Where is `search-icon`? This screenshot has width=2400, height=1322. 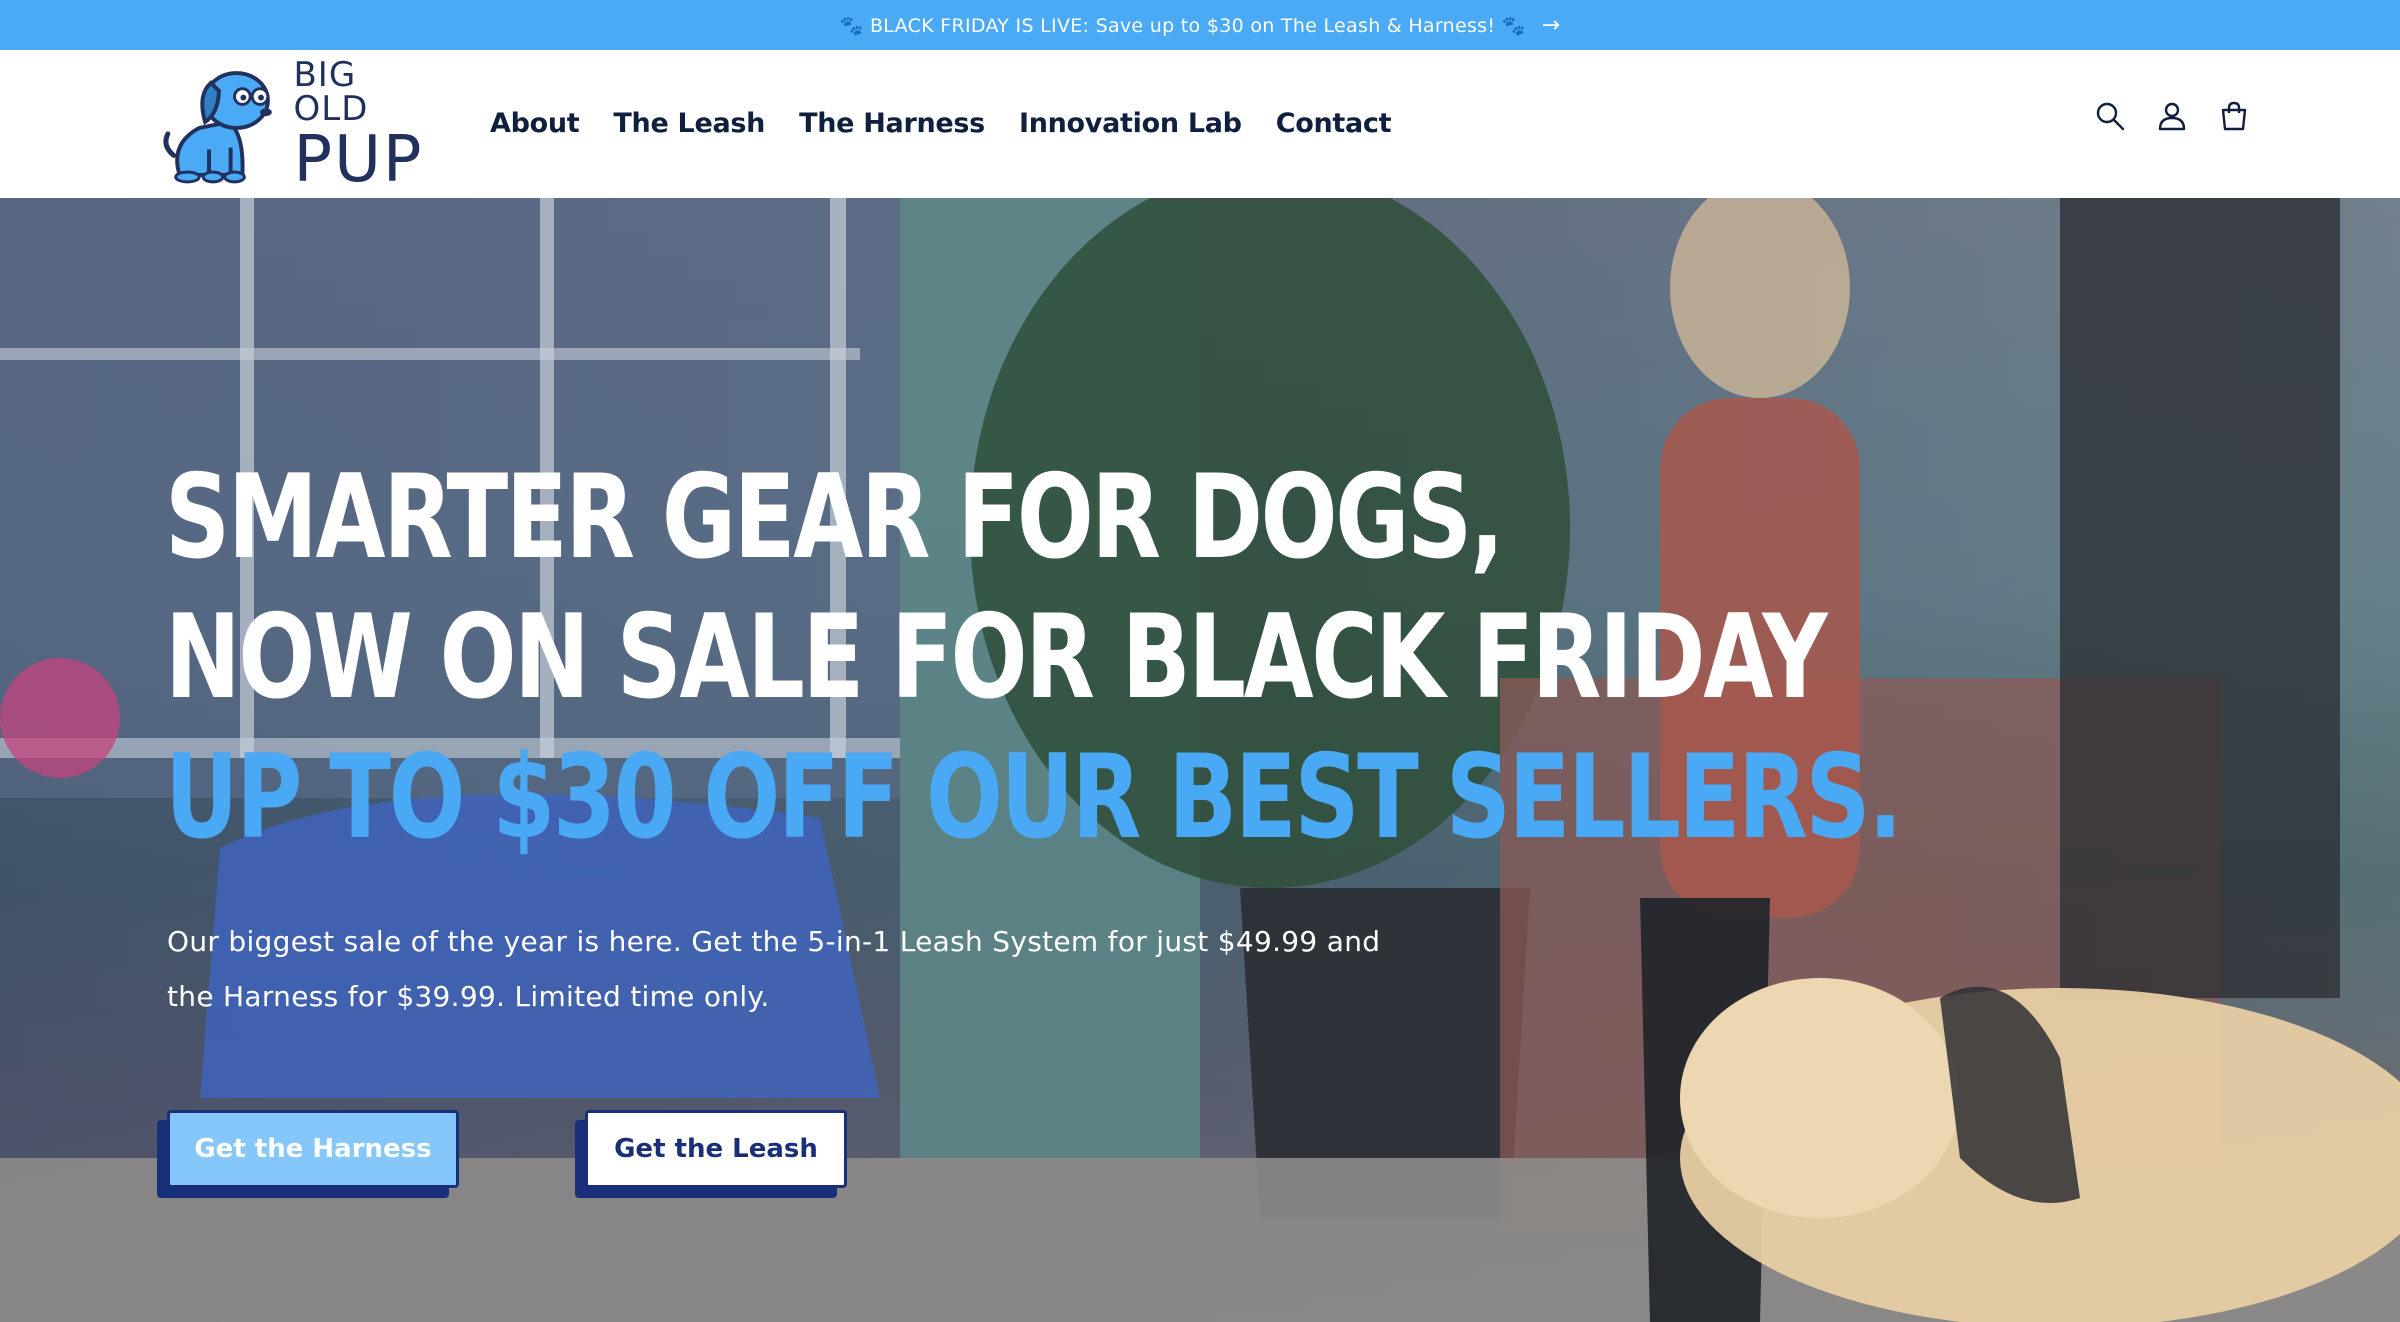
search-icon is located at coordinates (2110, 116).